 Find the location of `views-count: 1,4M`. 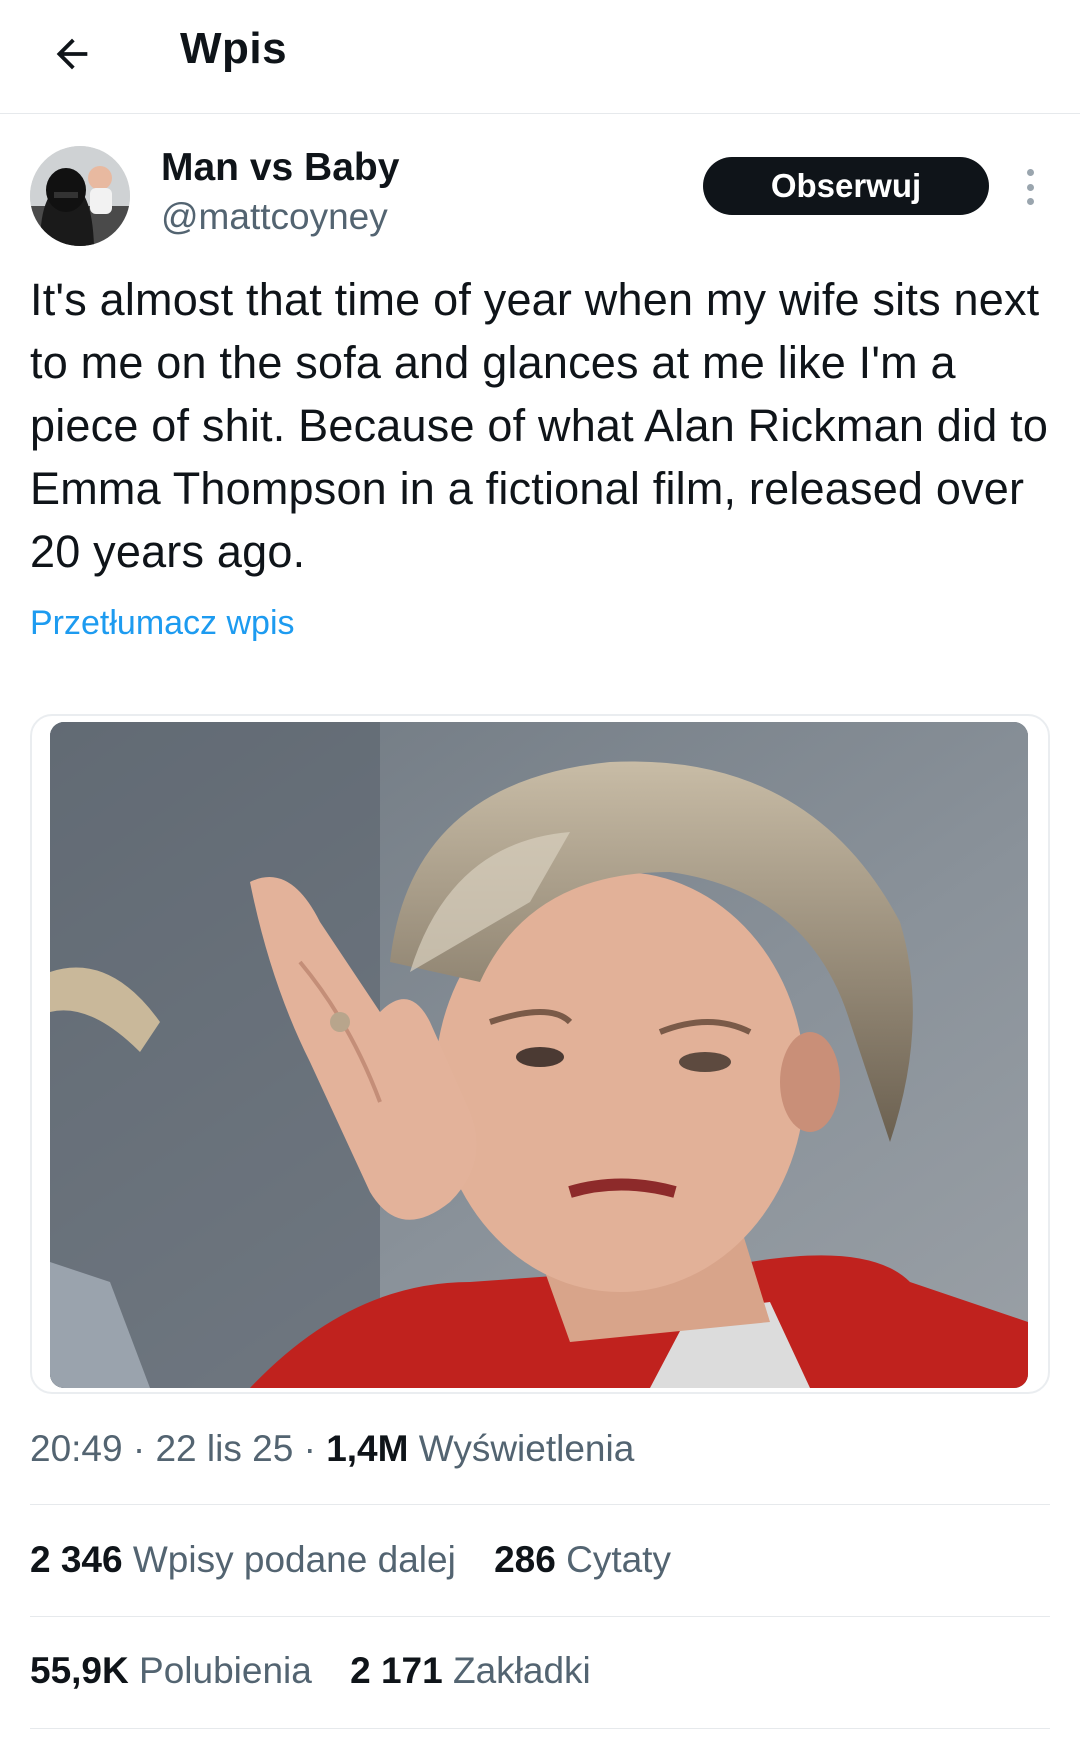

views-count: 1,4M is located at coordinates (367, 1448).